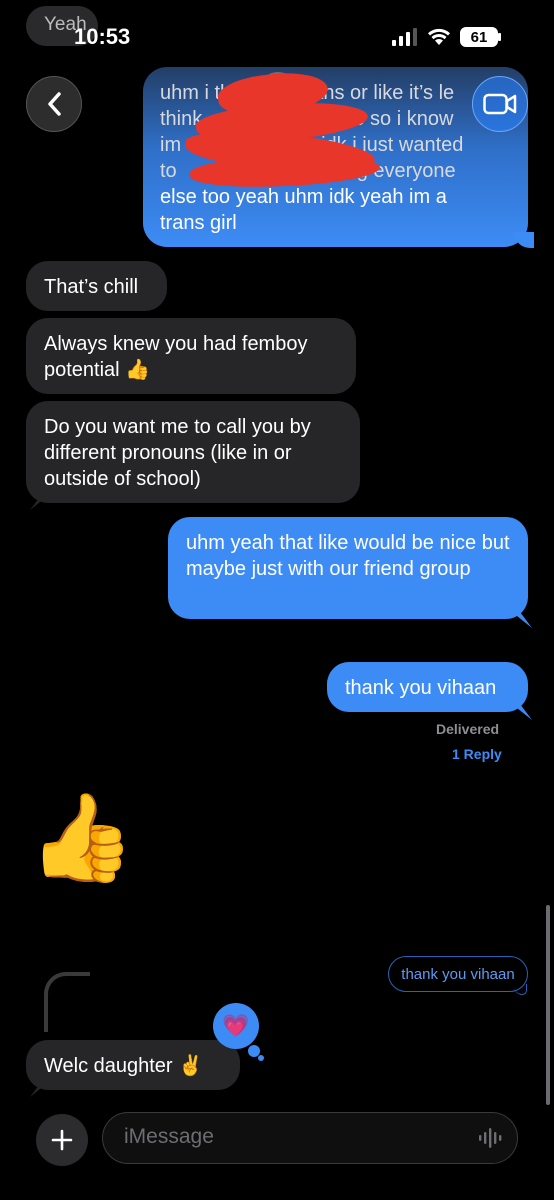  What do you see at coordinates (499, 37) in the screenshot?
I see `battery-cap` at bounding box center [499, 37].